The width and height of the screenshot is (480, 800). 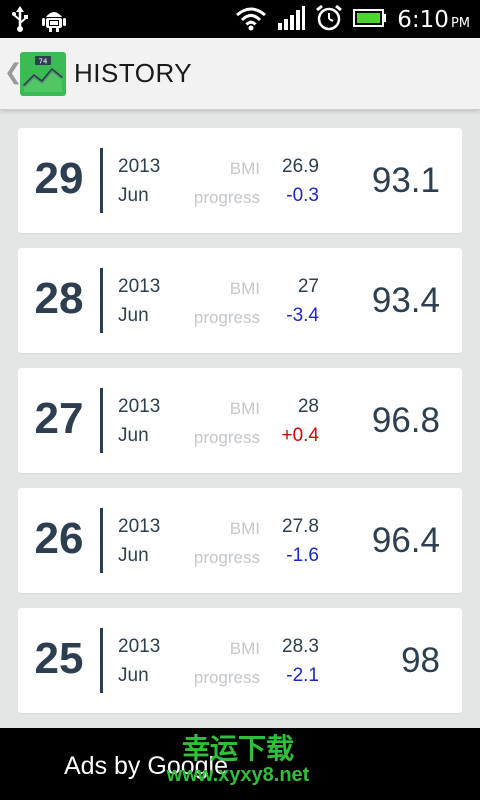 What do you see at coordinates (251, 20) in the screenshot?
I see `wifi-icon` at bounding box center [251, 20].